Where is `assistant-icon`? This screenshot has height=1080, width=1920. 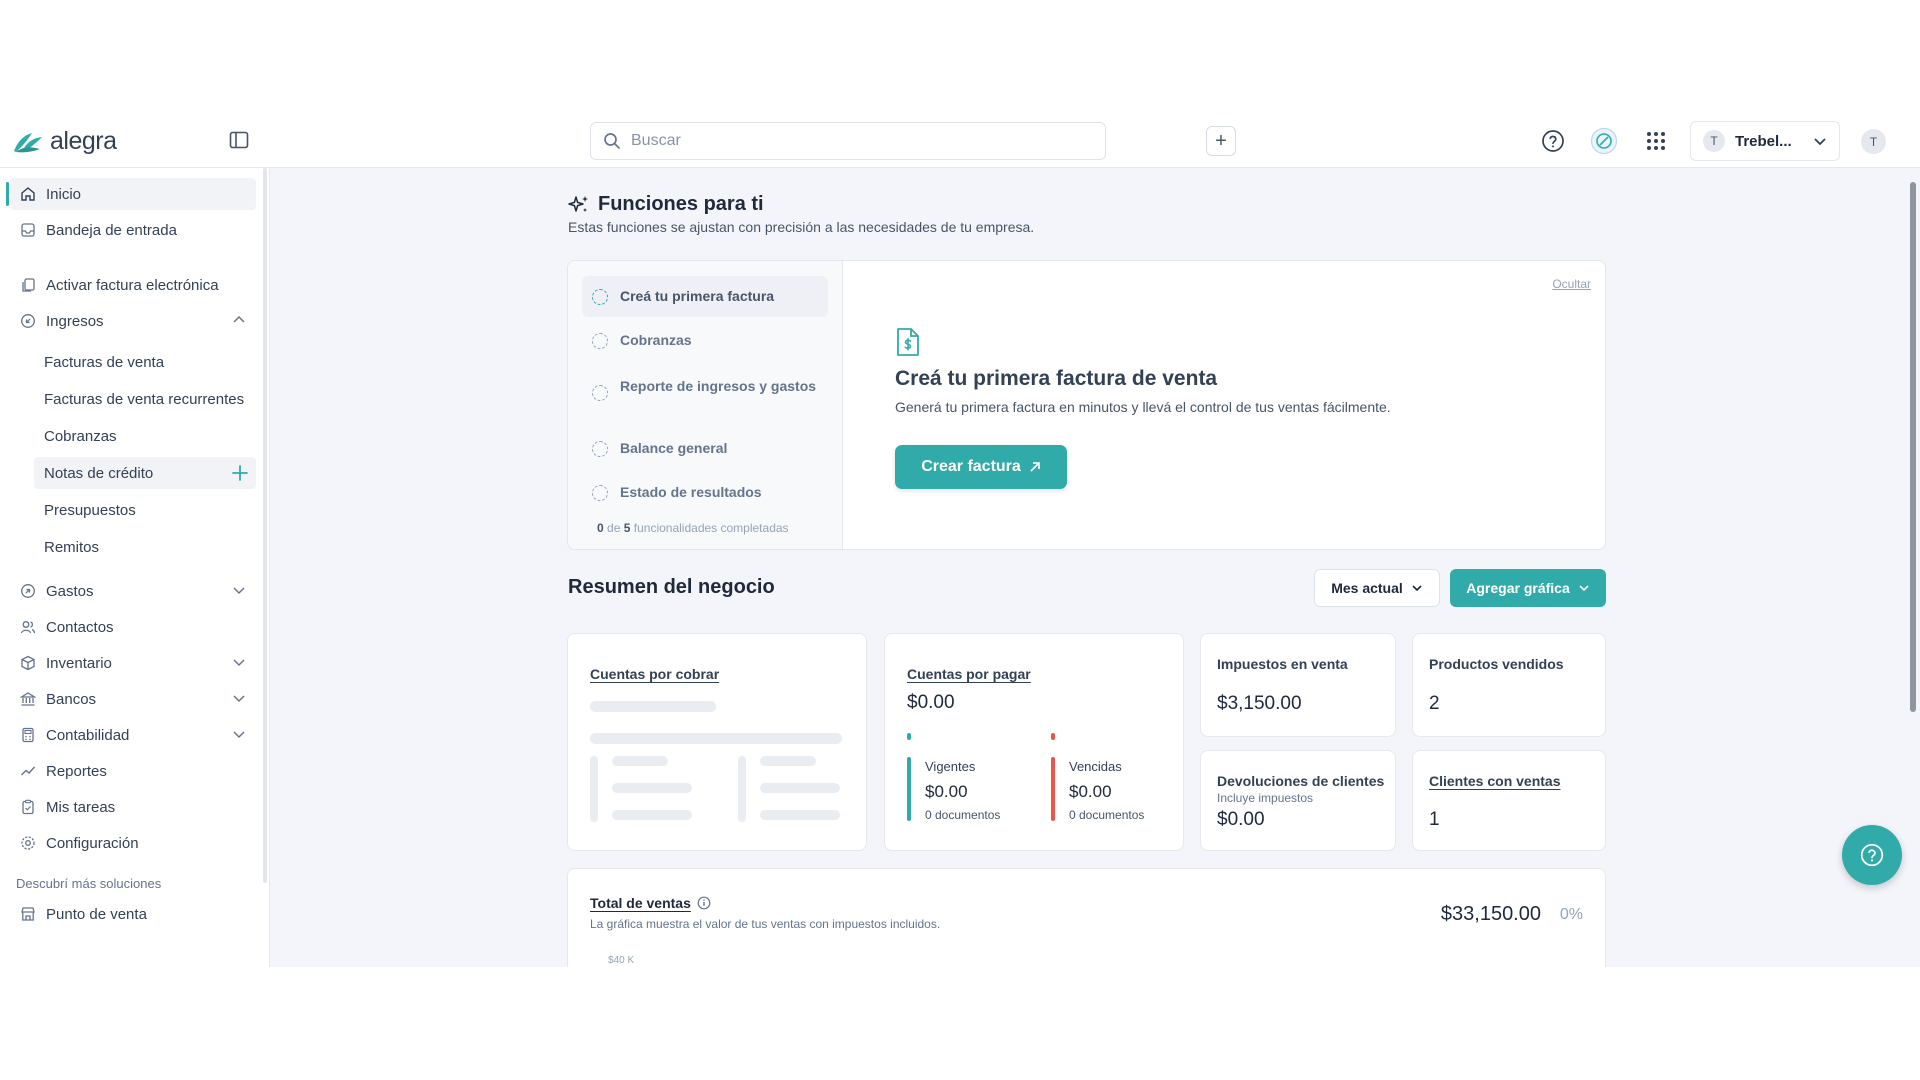 assistant-icon is located at coordinates (1604, 141).